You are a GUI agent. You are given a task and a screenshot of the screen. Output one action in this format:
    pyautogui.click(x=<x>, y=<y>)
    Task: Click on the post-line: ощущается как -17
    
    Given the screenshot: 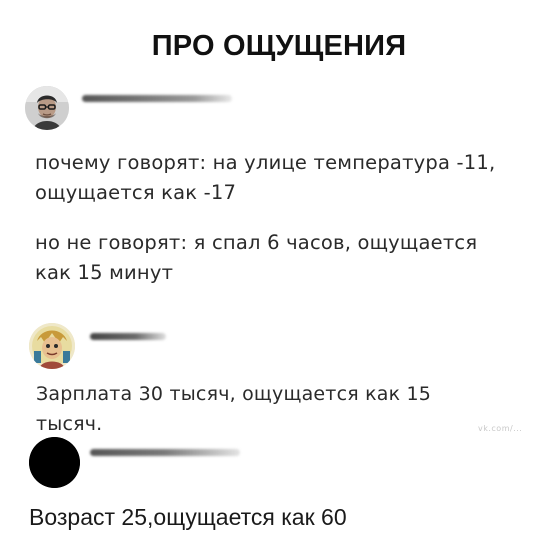 What is the action you would take?
    pyautogui.click(x=136, y=192)
    